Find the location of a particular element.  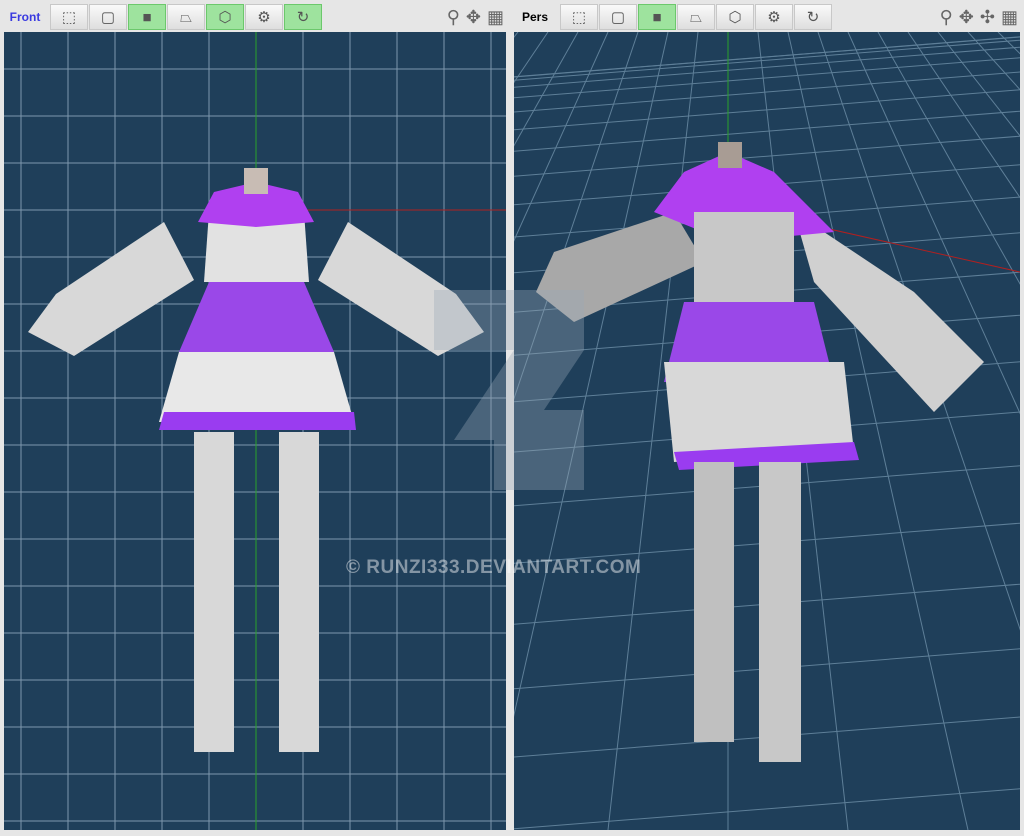

perspective-toolbar: Pers ⬚ ▢ ■ ⏢ ⬡ ⚙ ↻ ⚲ ✥ ✣ ▦ is located at coordinates (767, 17).